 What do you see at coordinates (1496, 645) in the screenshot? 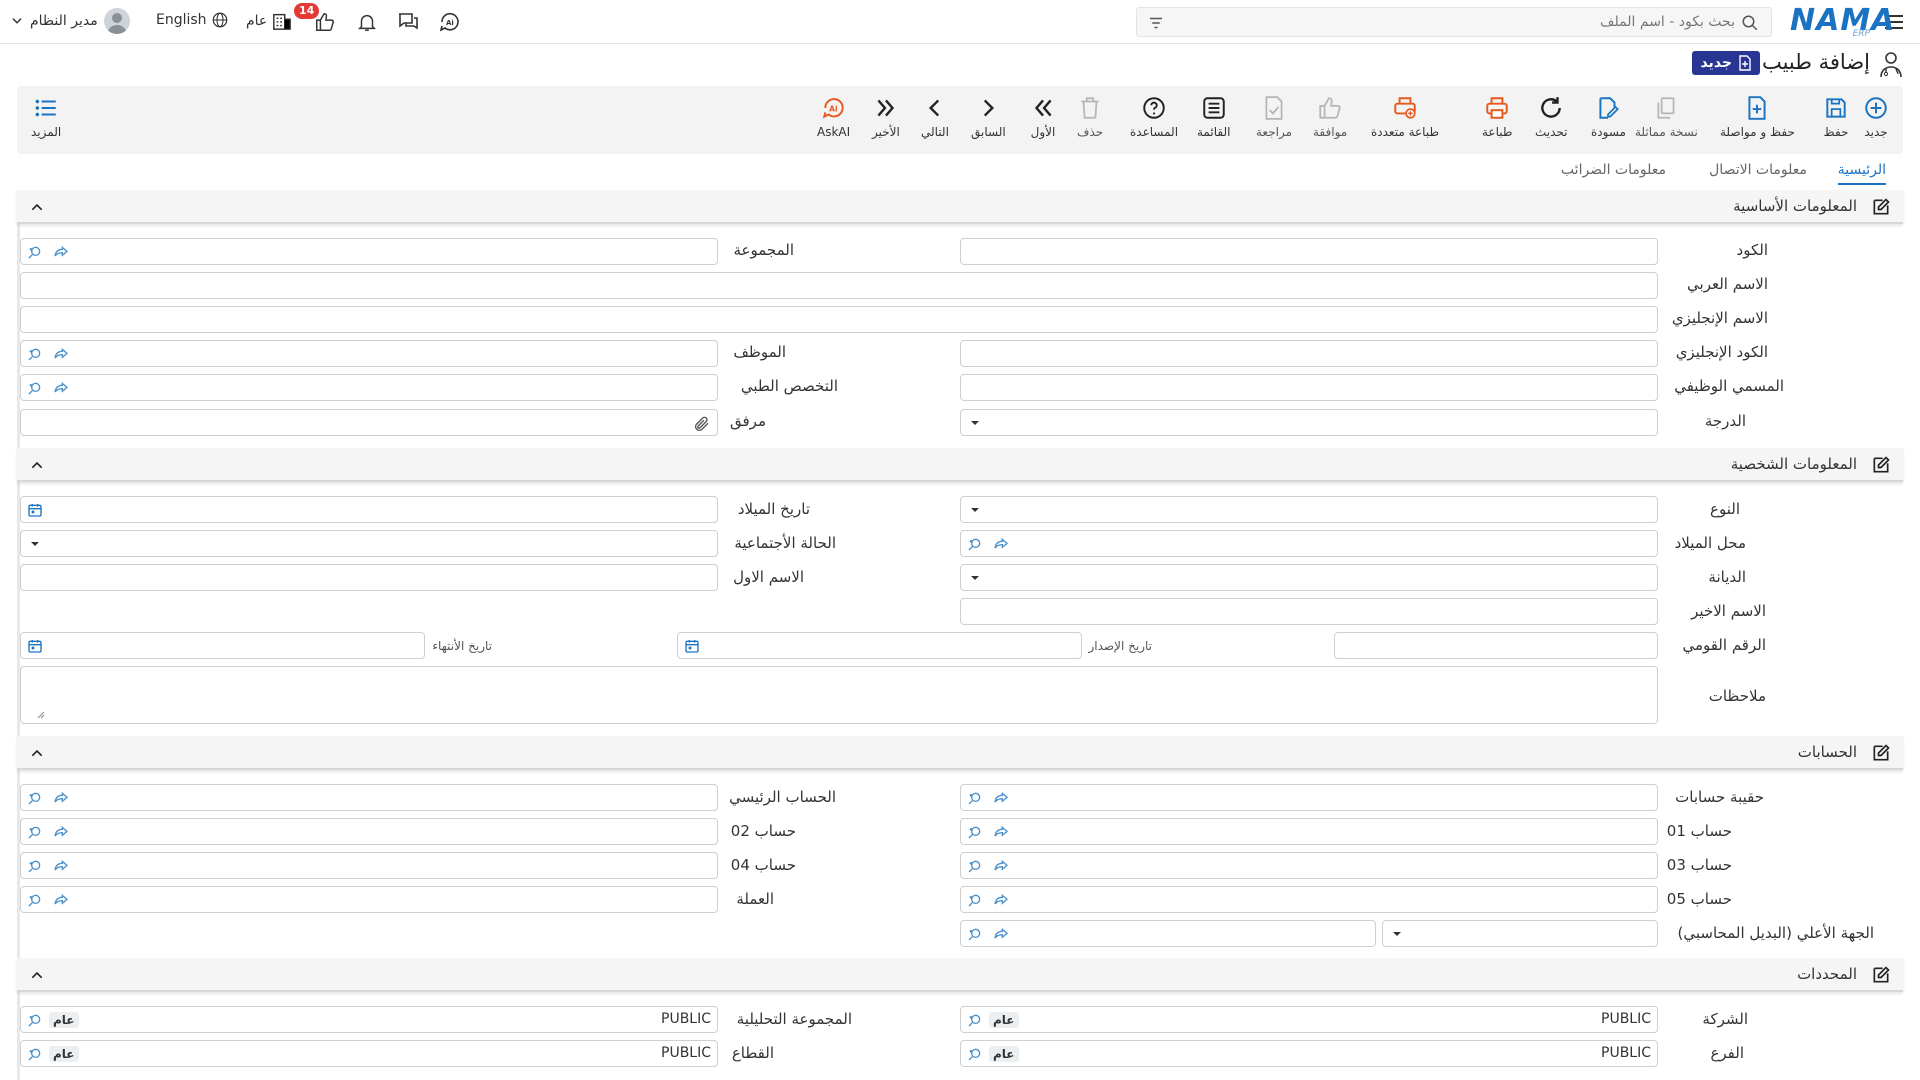
I see `national-id-field` at bounding box center [1496, 645].